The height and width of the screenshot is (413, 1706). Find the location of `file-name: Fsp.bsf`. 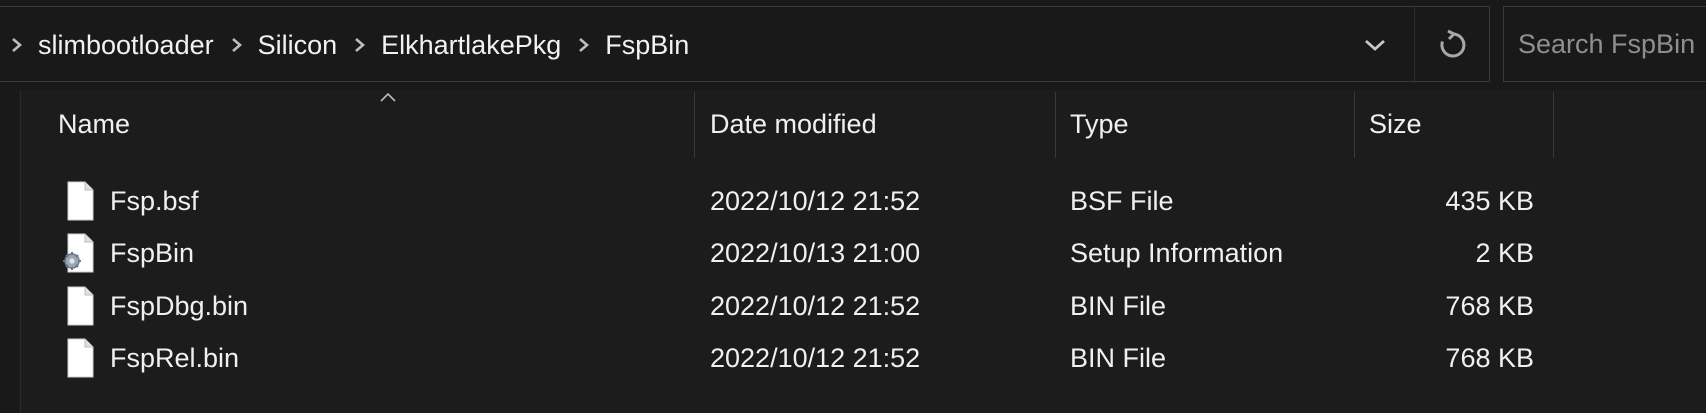

file-name: Fsp.bsf is located at coordinates (154, 200).